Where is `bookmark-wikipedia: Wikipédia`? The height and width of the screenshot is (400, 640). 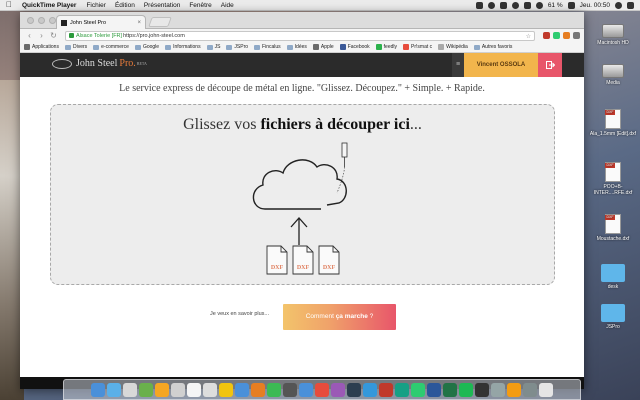 bookmark-wikipedia: Wikipédia is located at coordinates (453, 47).